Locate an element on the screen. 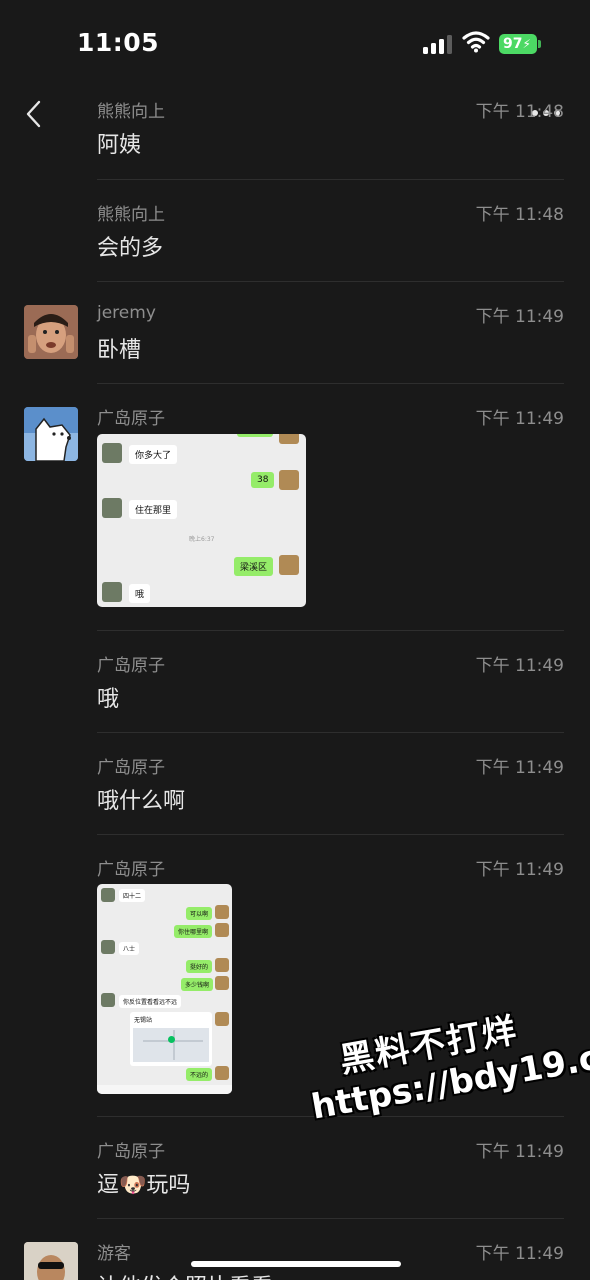  chat-bubble: 可以啊 is located at coordinates (199, 913).